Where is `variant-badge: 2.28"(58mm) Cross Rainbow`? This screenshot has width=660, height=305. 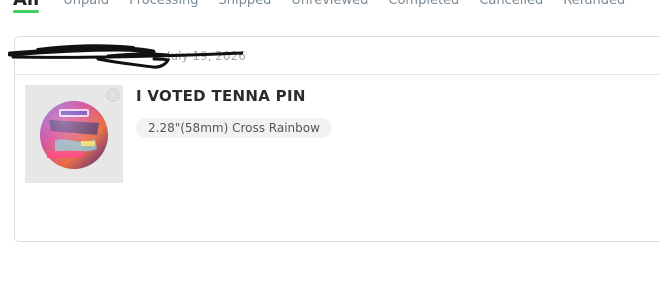 variant-badge: 2.28"(58mm) Cross Rainbow is located at coordinates (234, 128).